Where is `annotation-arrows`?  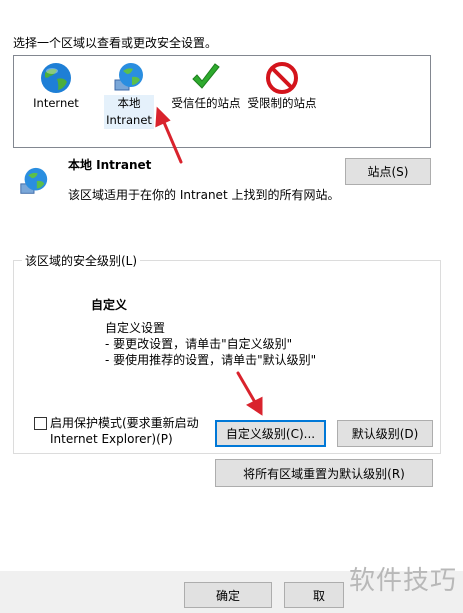
annotation-arrows is located at coordinates (209, 261).